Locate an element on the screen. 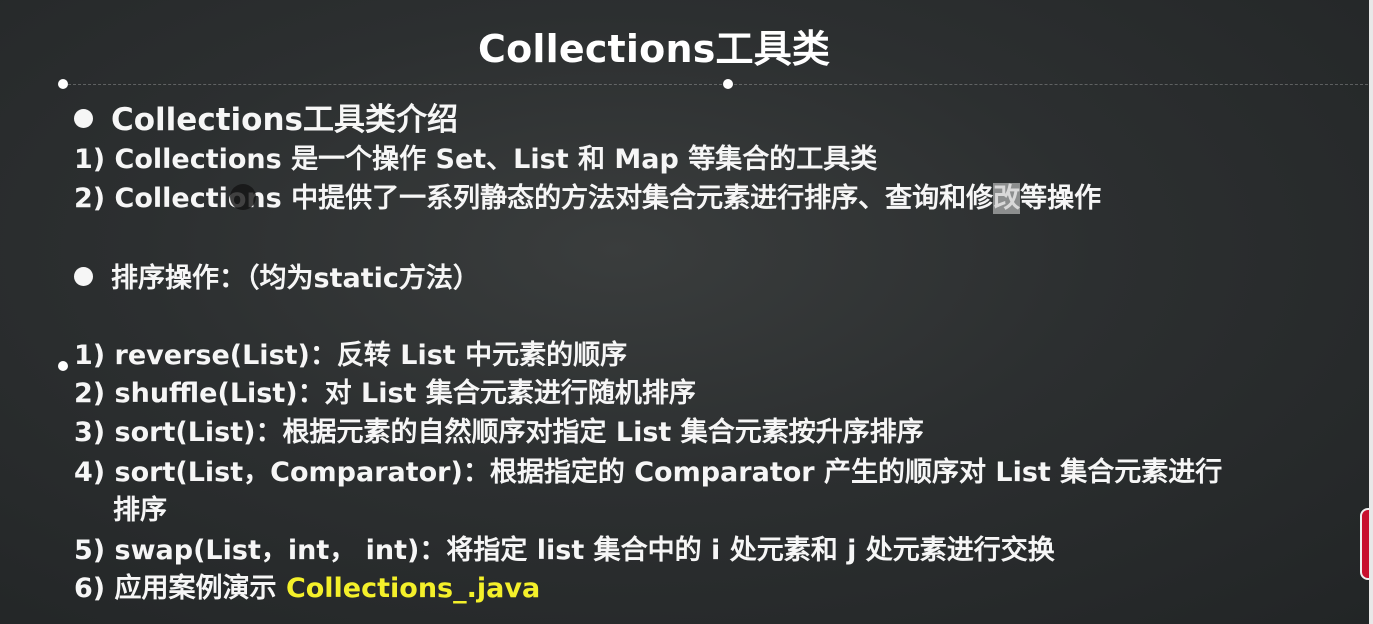 The width and height of the screenshot is (1373, 624). sort-item-4-continued: 排序 is located at coordinates (140, 510).